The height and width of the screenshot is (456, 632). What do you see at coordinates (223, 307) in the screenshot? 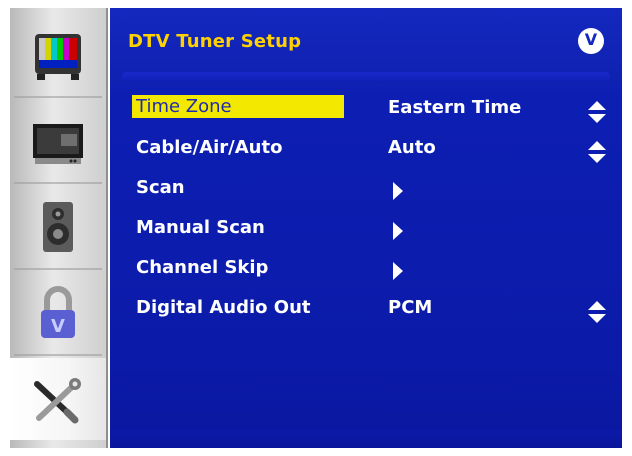
I see `menu-item-label: Digital Audio Out` at bounding box center [223, 307].